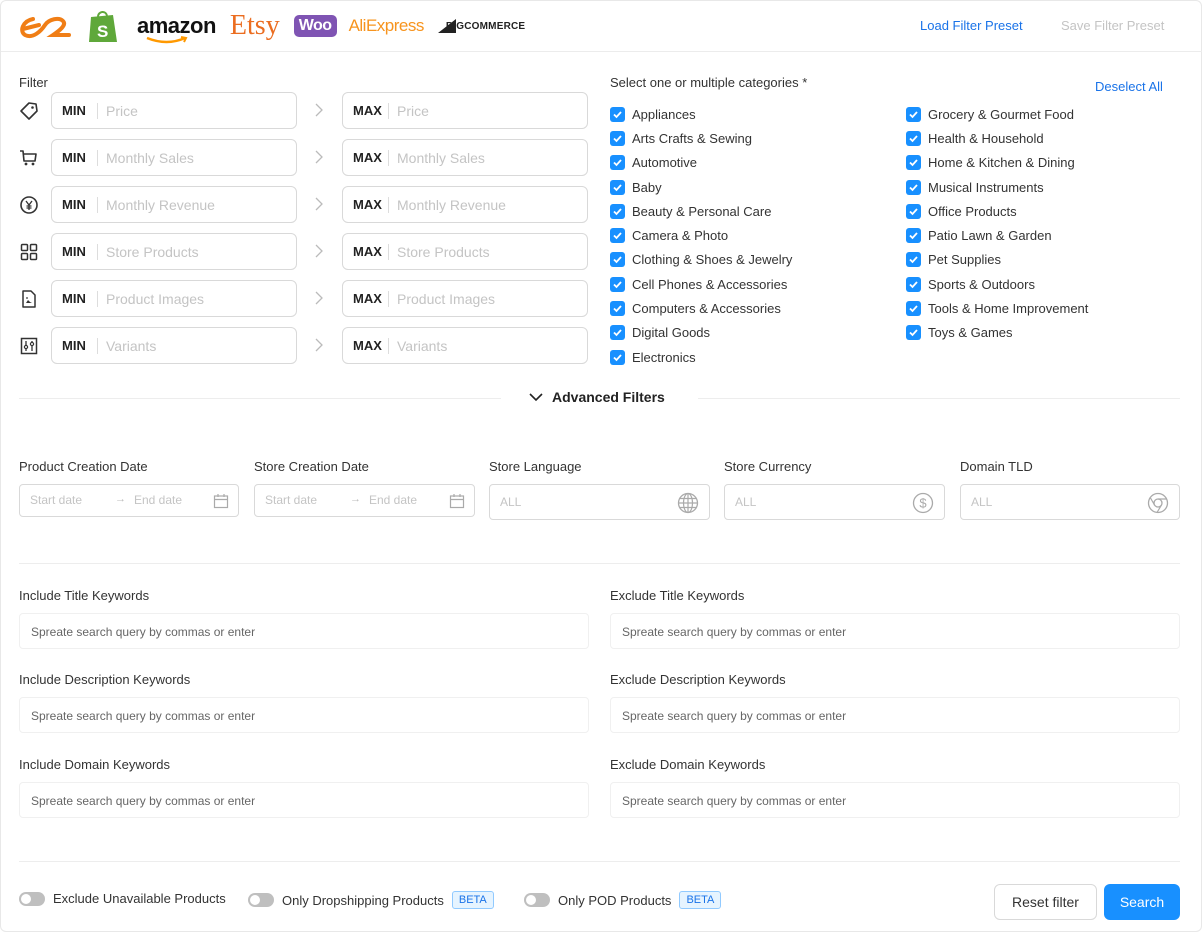 The width and height of the screenshot is (1202, 932). Describe the element at coordinates (465, 157) in the screenshot. I see `monthly-sales-max-input: MAX Monthly Sales` at that location.